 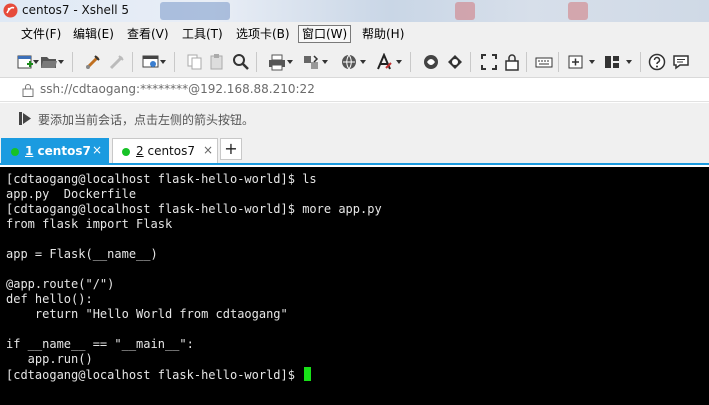 What do you see at coordinates (25, 62) in the screenshot?
I see `new-session-icon` at bounding box center [25, 62].